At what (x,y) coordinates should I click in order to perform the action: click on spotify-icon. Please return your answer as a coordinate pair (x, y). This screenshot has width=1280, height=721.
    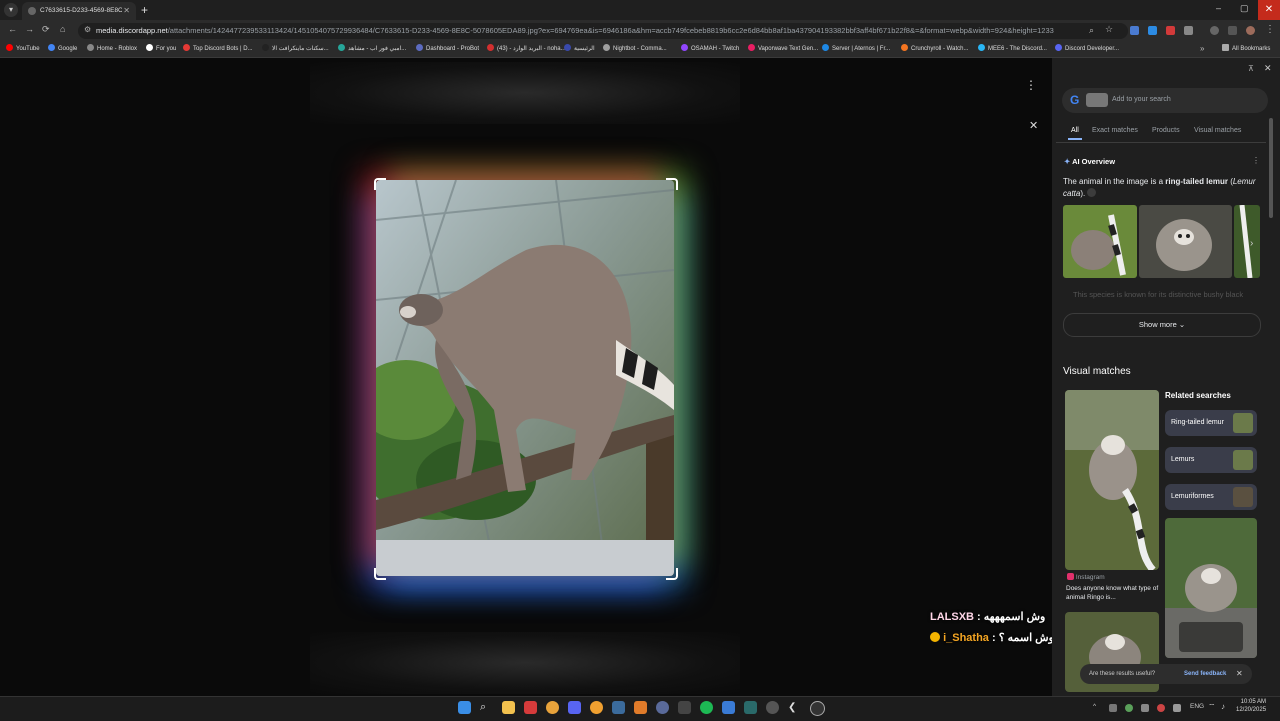
    Looking at the image, I should click on (706, 707).